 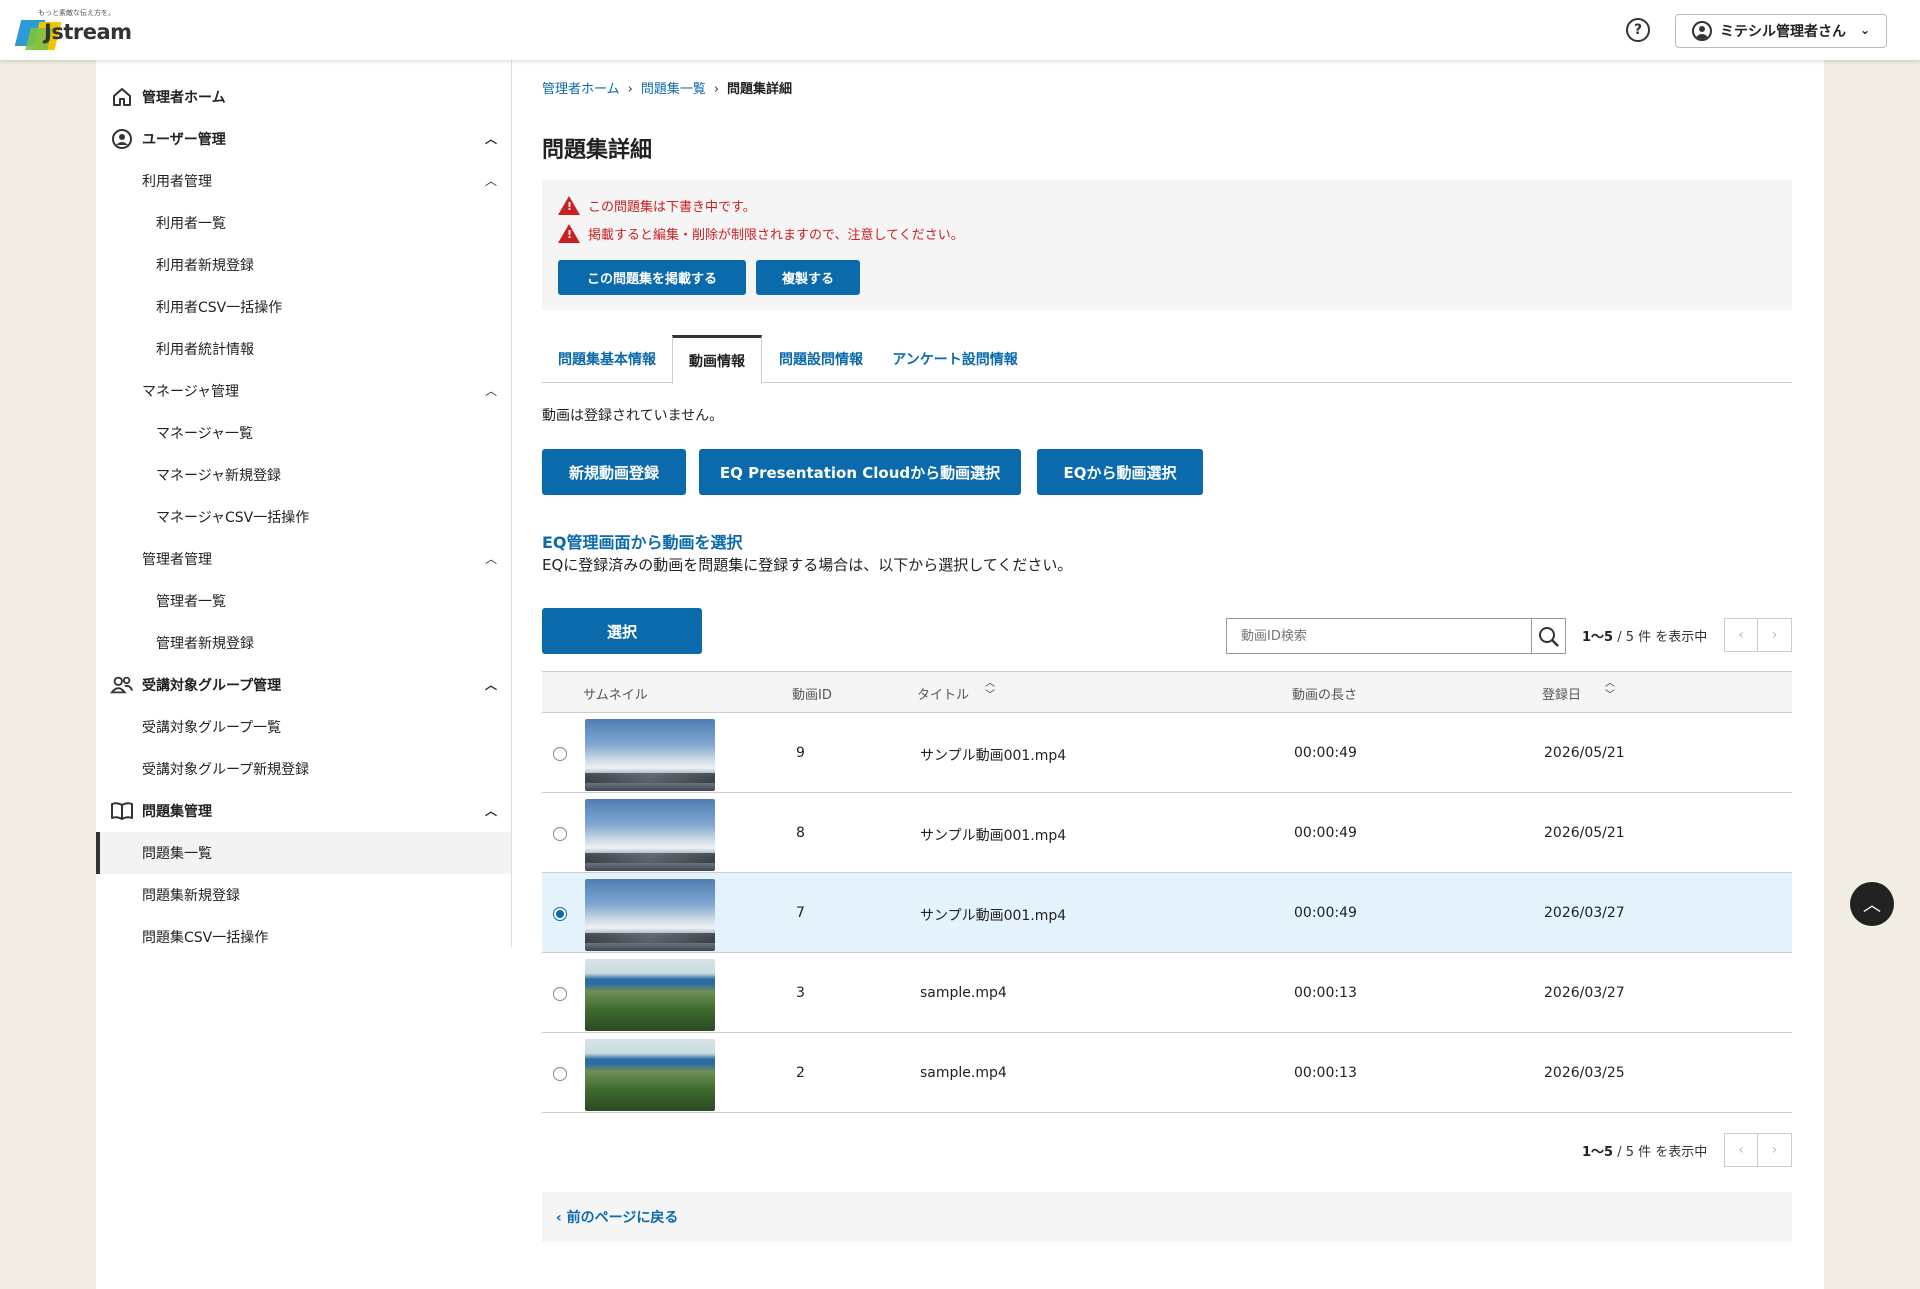 What do you see at coordinates (303, 97) in the screenshot?
I see `sidebar-item-home: 管理者ホーム` at bounding box center [303, 97].